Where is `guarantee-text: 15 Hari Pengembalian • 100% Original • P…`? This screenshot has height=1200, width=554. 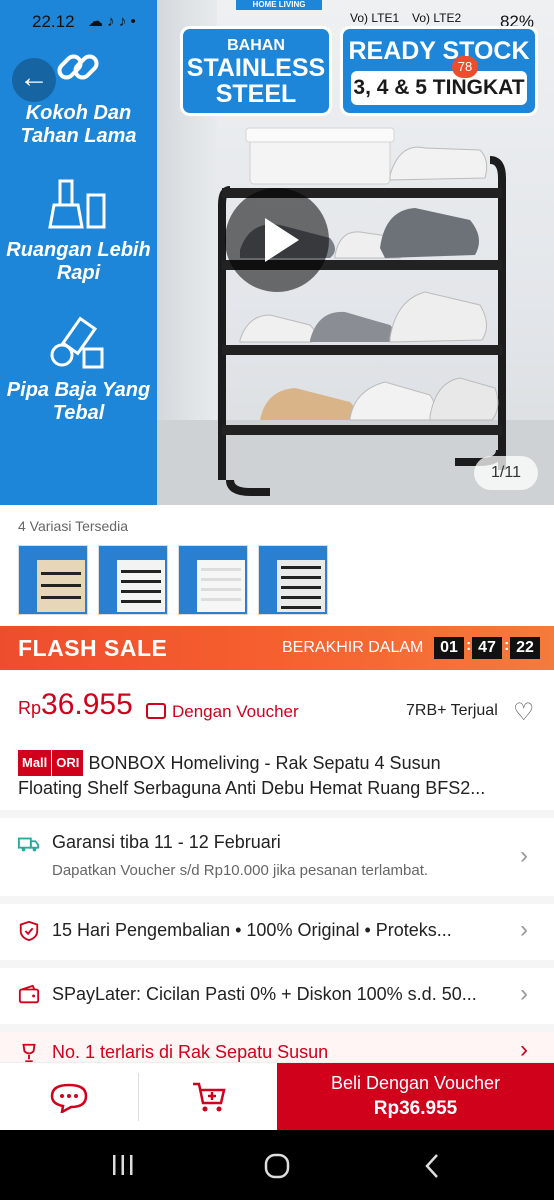 guarantee-text: 15 Hari Pengembalian • 100% Original • P… is located at coordinates (252, 930).